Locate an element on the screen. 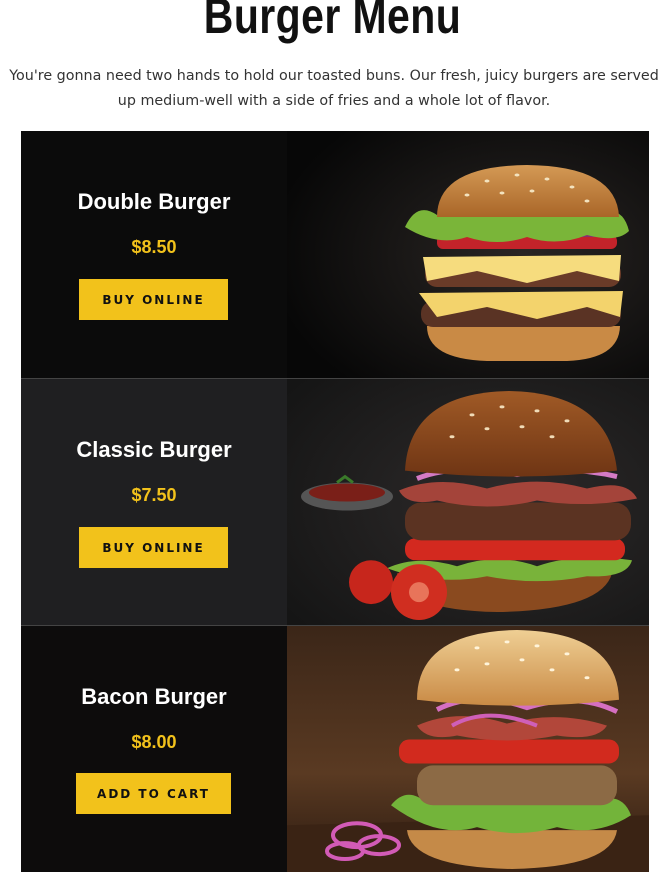 The width and height of the screenshot is (665, 881). menu-item-info: Classic Burger $7.50 BUY ONLINE is located at coordinates (154, 502).